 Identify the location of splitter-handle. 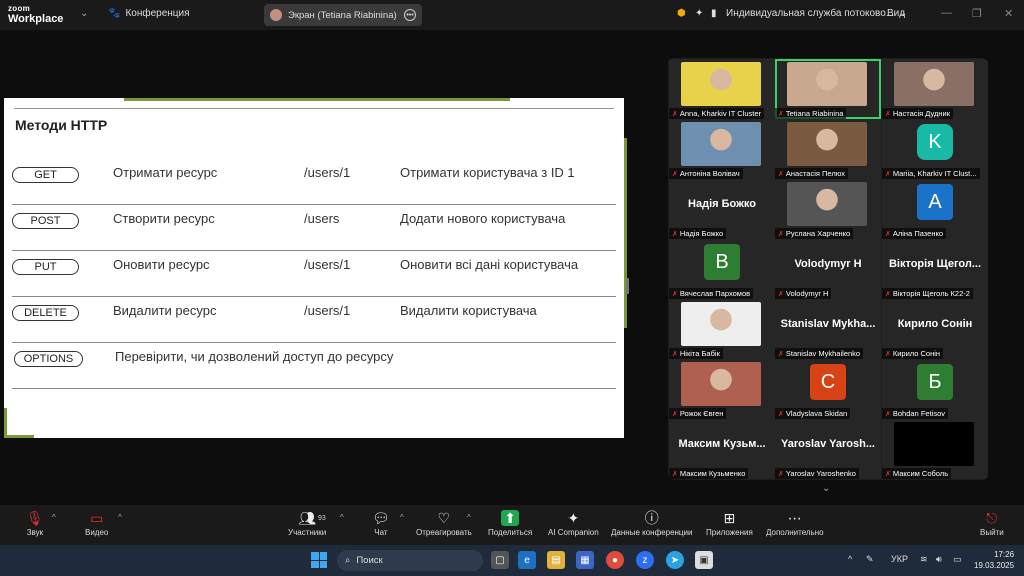
(627, 286).